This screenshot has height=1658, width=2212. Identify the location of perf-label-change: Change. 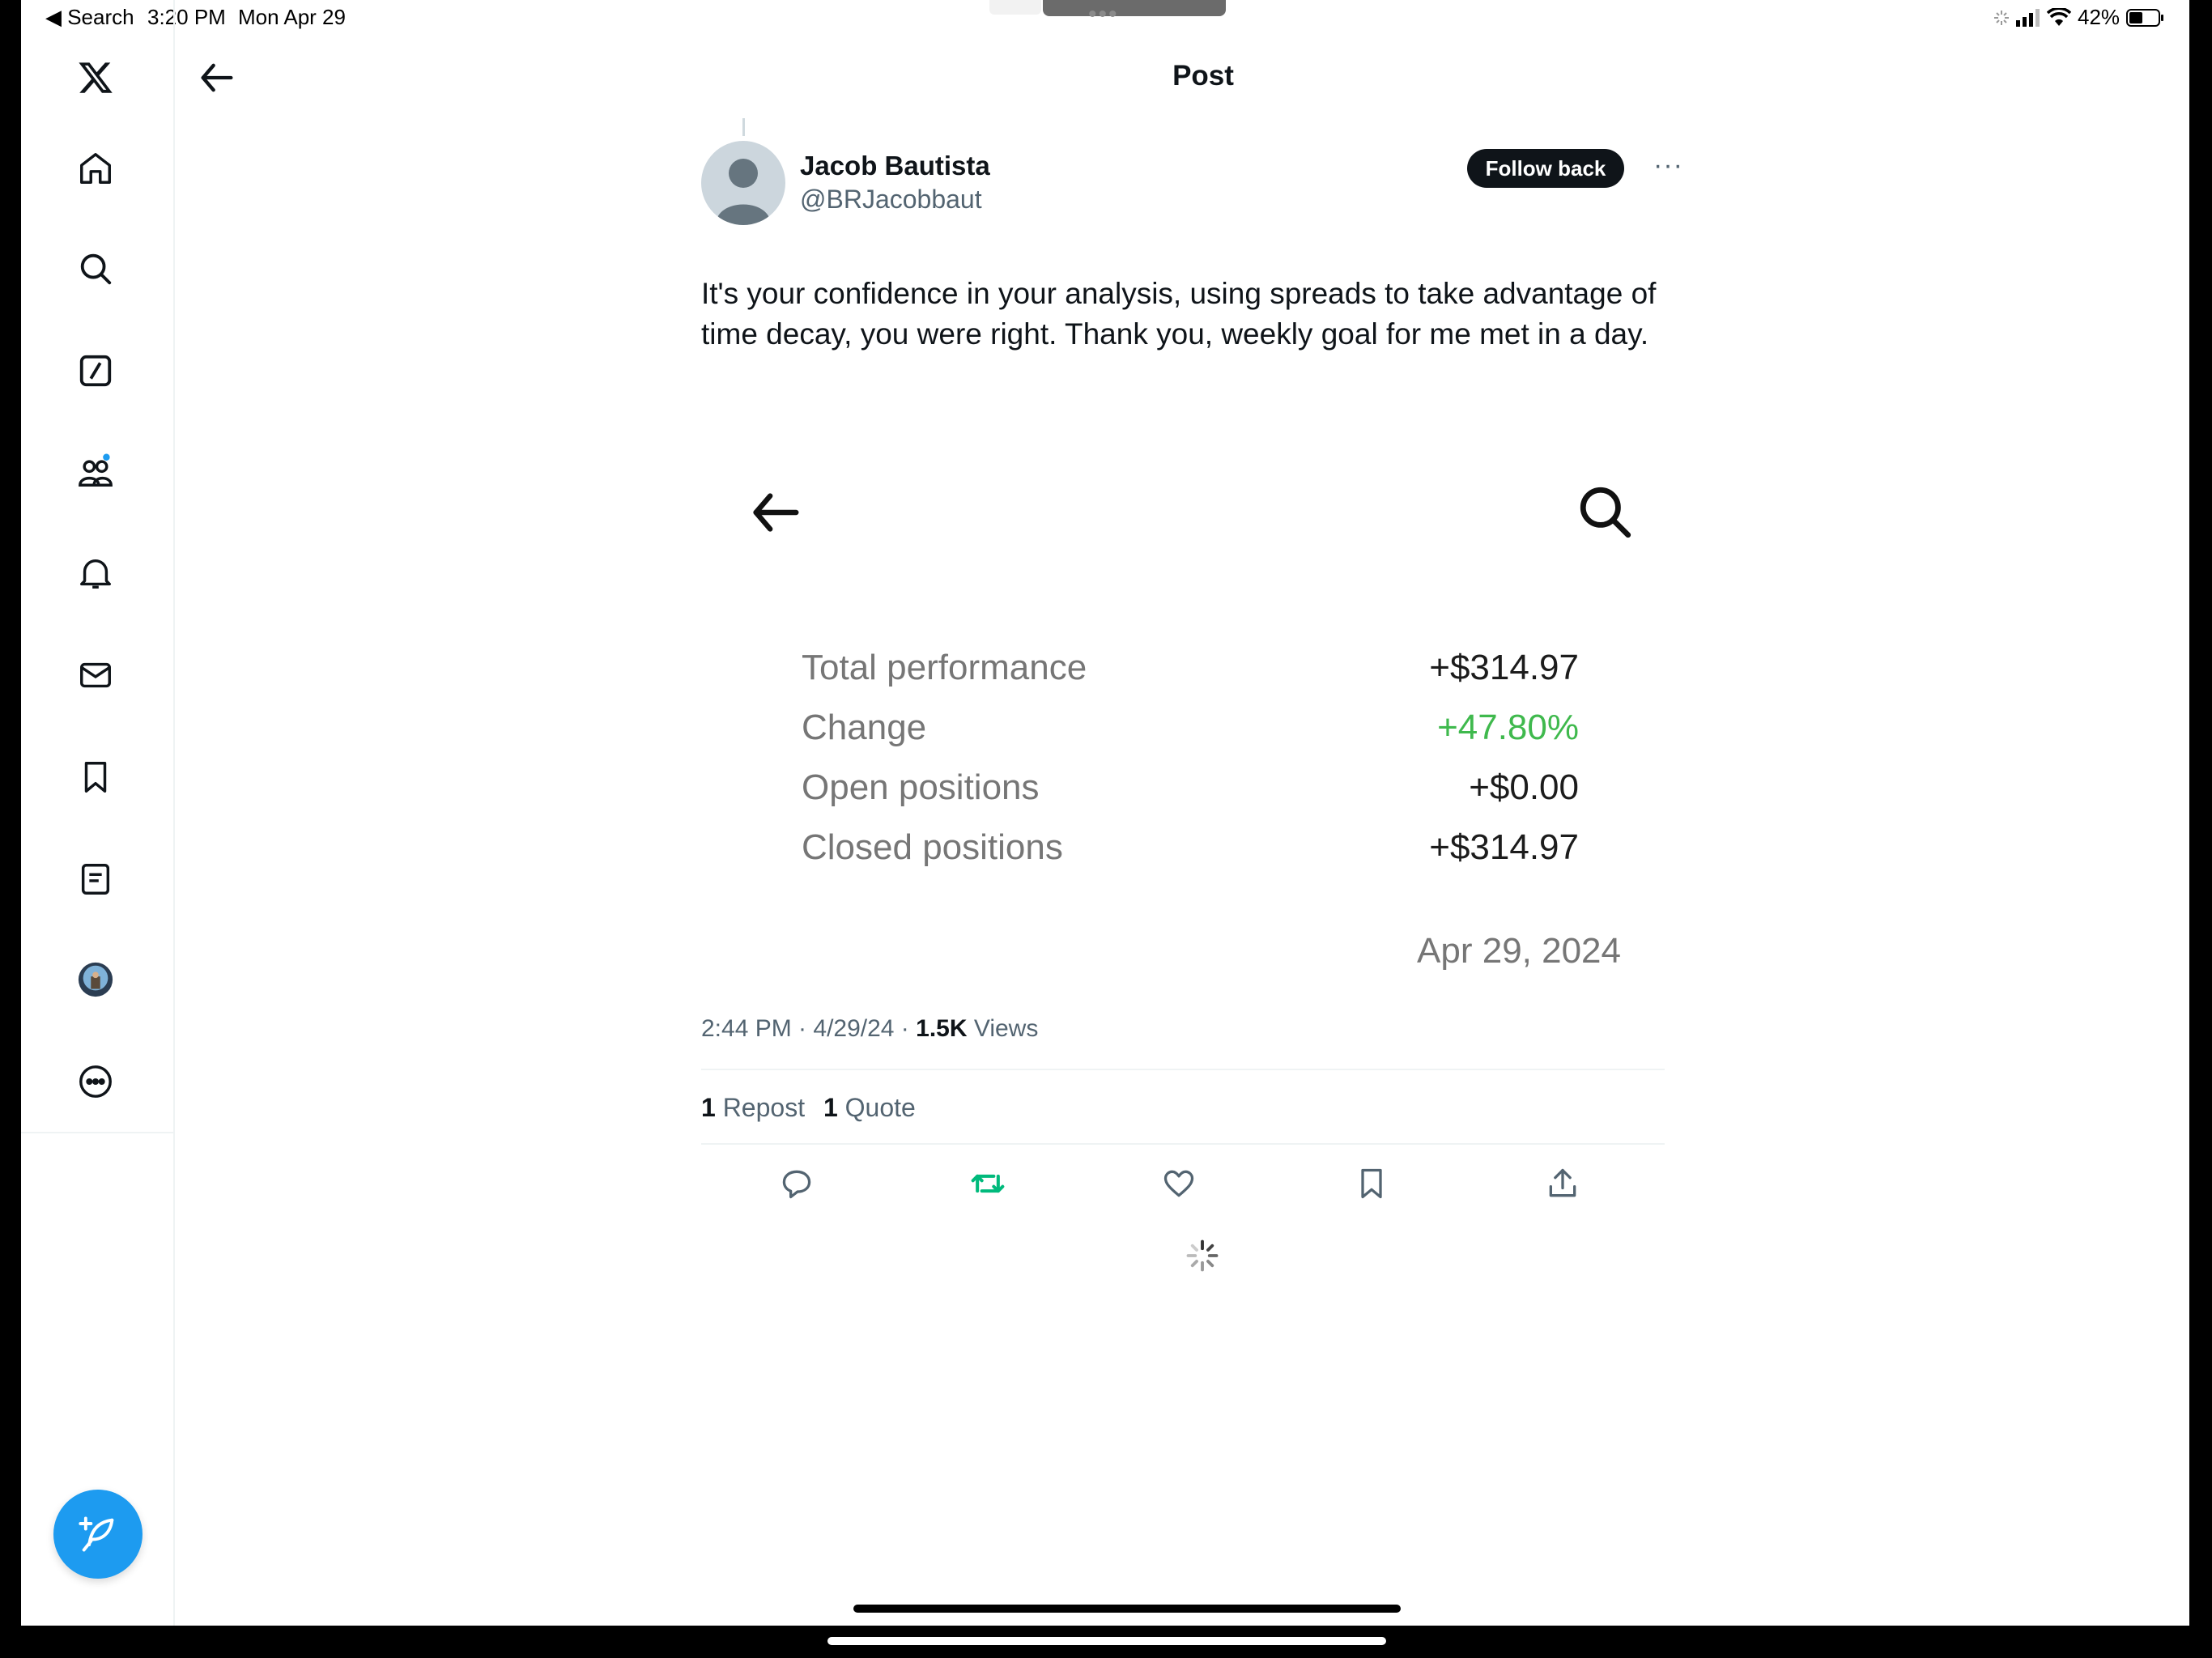
(865, 727).